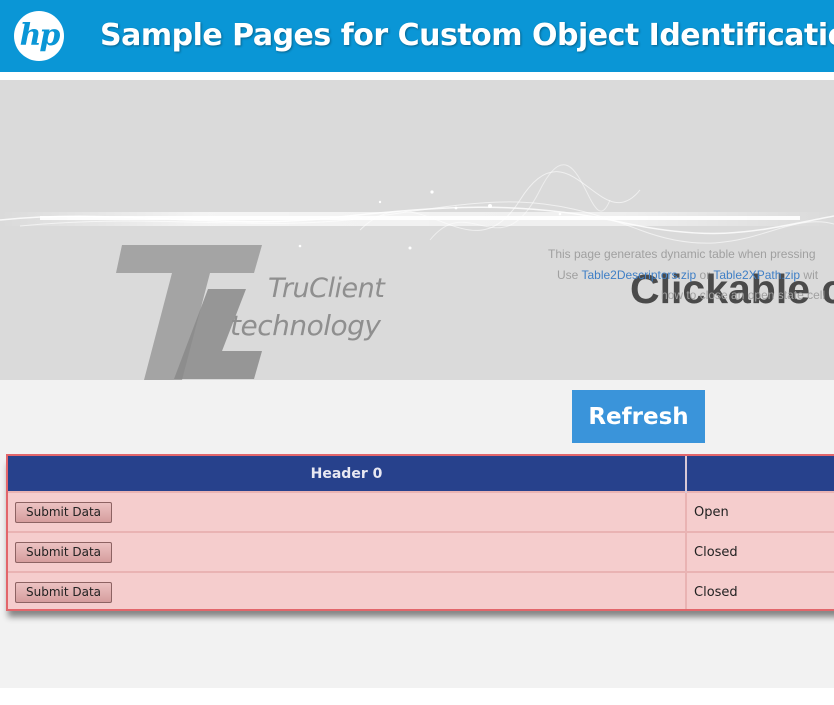 Image resolution: width=834 pixels, height=705 pixels. What do you see at coordinates (417, 696) in the screenshot?
I see `page-footer-strip` at bounding box center [417, 696].